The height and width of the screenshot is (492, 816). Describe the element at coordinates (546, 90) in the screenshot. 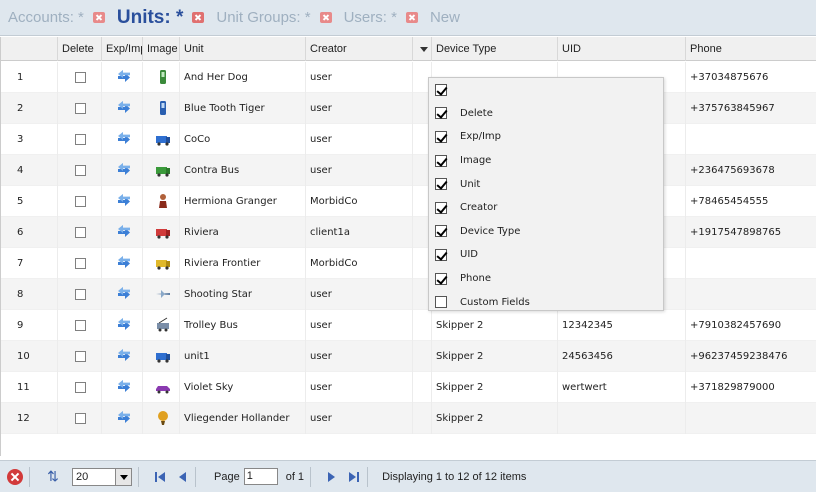

I see `column-toggle-item` at that location.